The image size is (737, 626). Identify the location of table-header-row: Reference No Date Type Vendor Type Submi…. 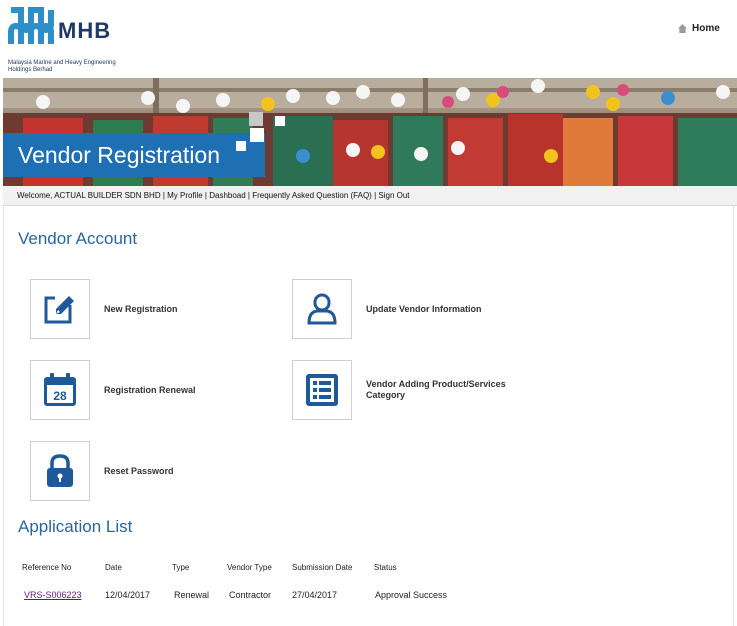
(252, 567).